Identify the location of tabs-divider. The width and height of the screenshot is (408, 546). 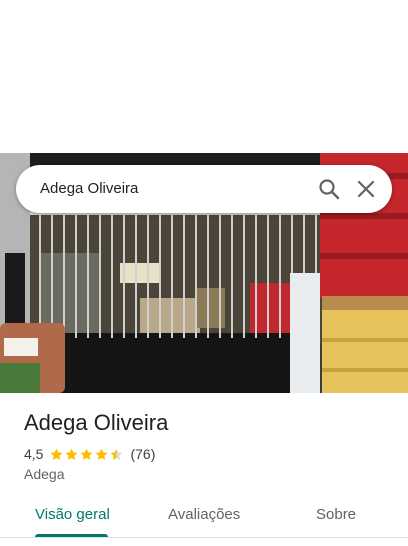
(204, 537).